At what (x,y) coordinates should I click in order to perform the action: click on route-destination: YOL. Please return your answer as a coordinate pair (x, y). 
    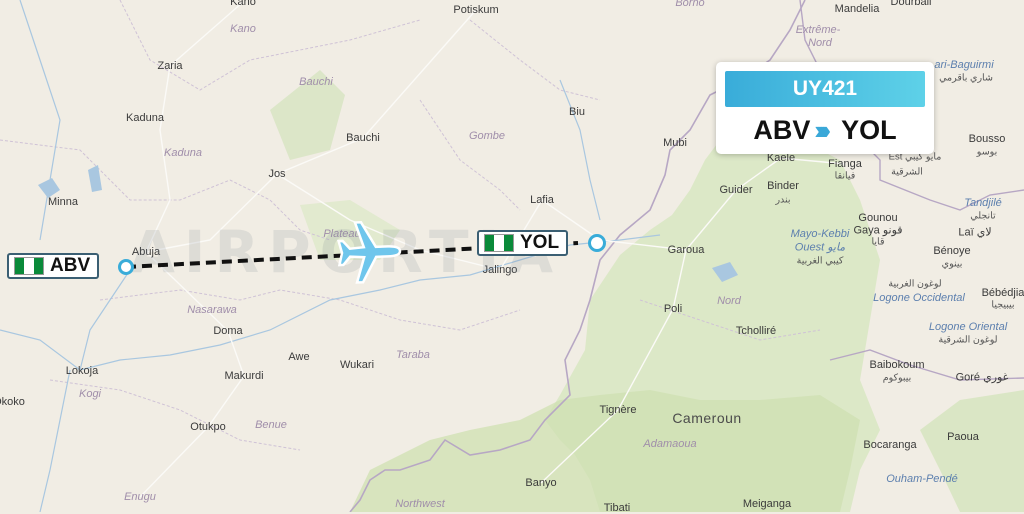
    Looking at the image, I should click on (869, 129).